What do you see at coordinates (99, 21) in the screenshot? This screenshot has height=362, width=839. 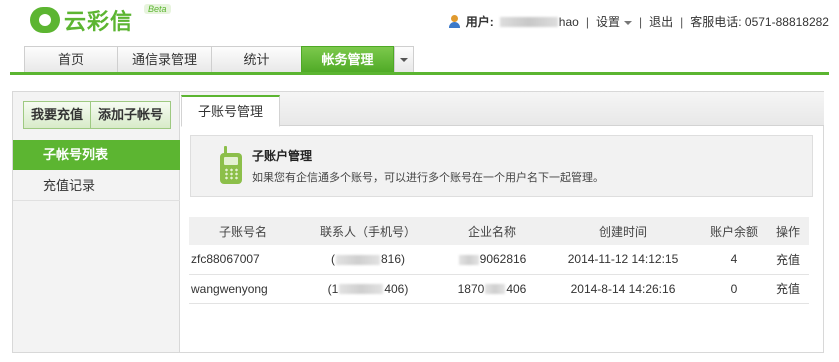 I see `logo-text: 云彩信` at bounding box center [99, 21].